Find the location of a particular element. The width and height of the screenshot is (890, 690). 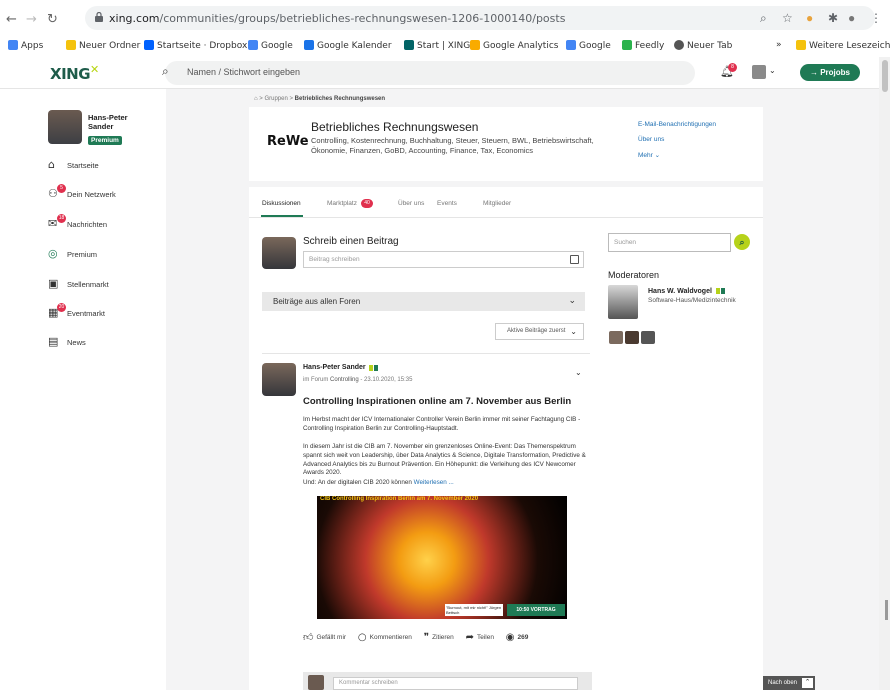

notification-badge: 8 is located at coordinates (732, 67).